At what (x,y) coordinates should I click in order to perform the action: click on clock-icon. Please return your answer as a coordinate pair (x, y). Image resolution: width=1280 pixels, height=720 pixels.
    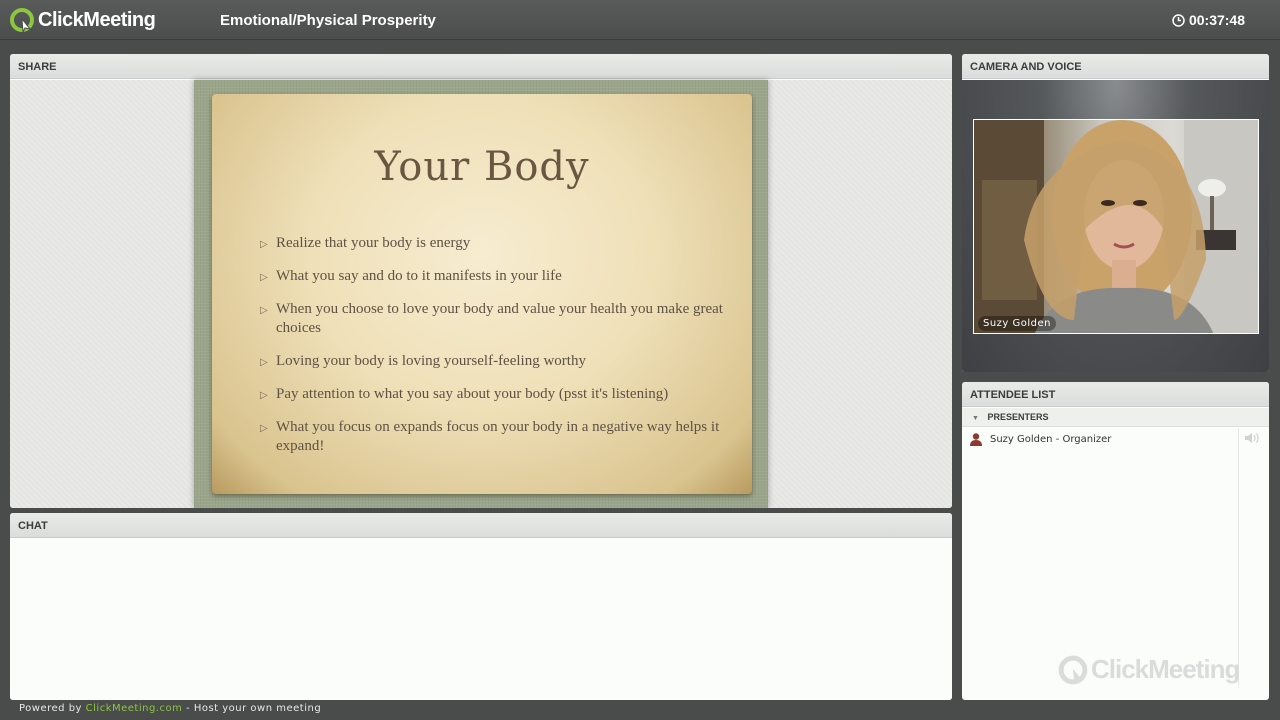
    Looking at the image, I should click on (1178, 20).